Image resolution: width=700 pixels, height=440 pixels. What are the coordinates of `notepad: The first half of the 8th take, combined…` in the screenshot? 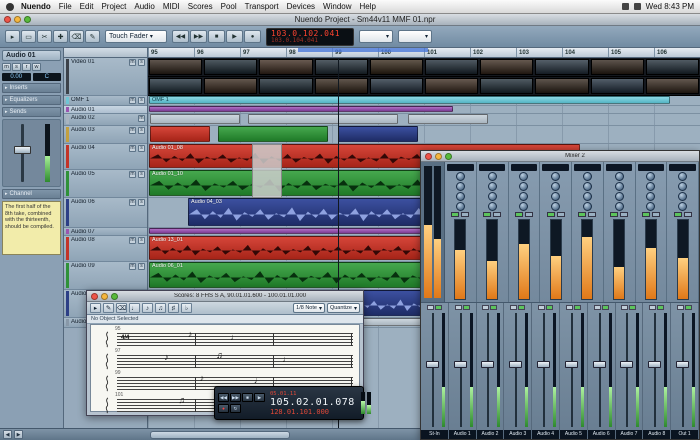 It's located at (31, 228).